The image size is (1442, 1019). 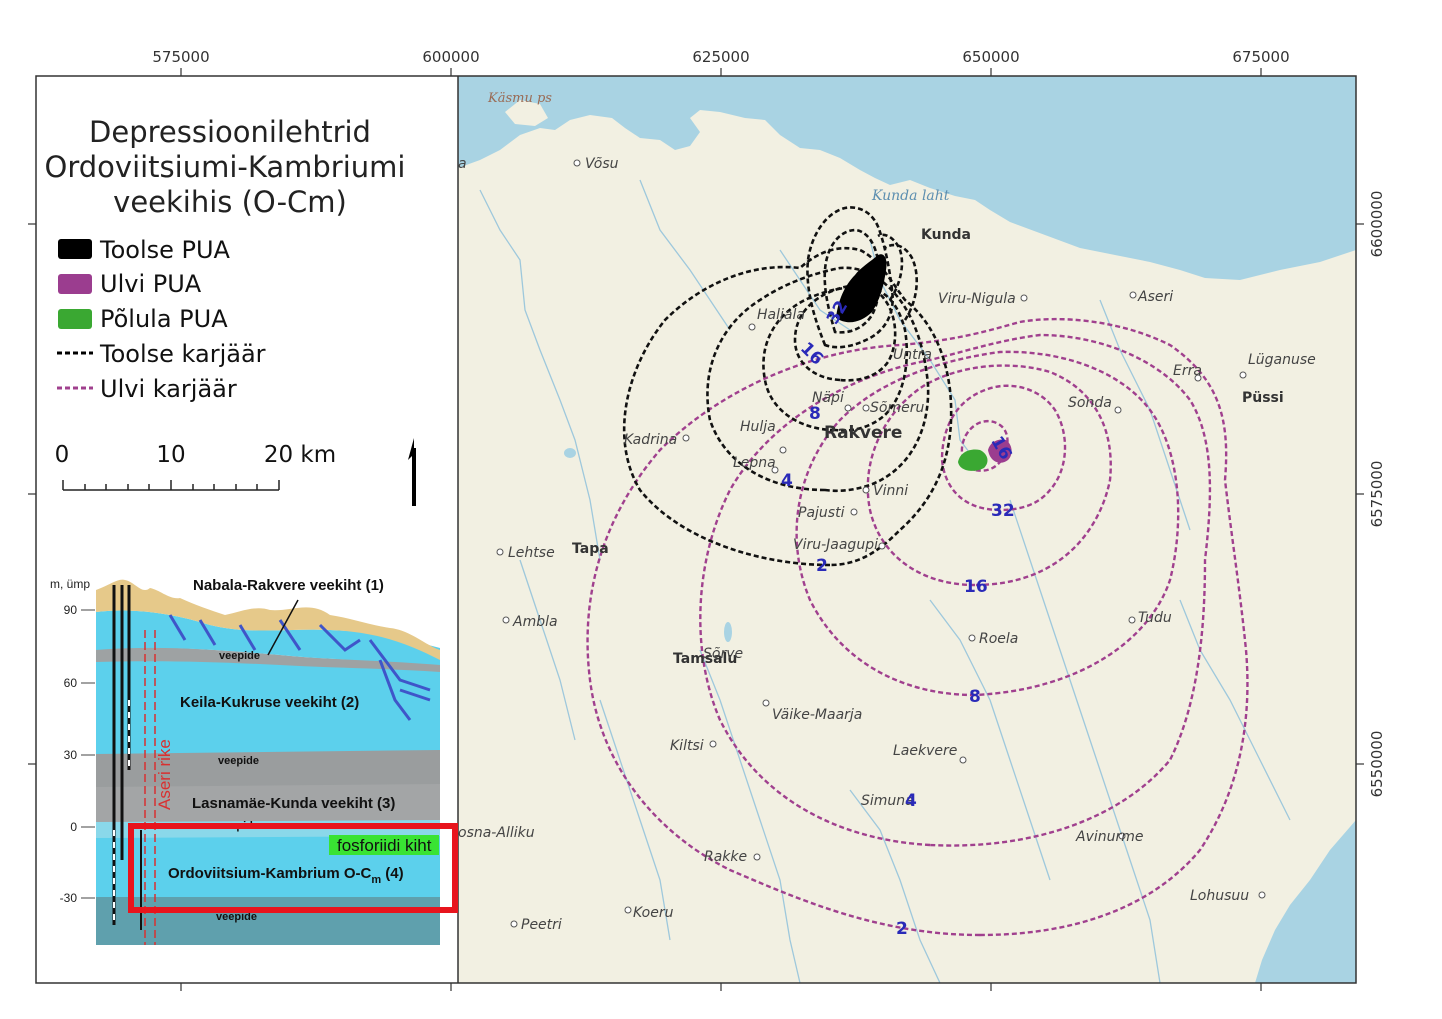 What do you see at coordinates (1090, 403) in the screenshot?
I see `place-sonda: Sonda` at bounding box center [1090, 403].